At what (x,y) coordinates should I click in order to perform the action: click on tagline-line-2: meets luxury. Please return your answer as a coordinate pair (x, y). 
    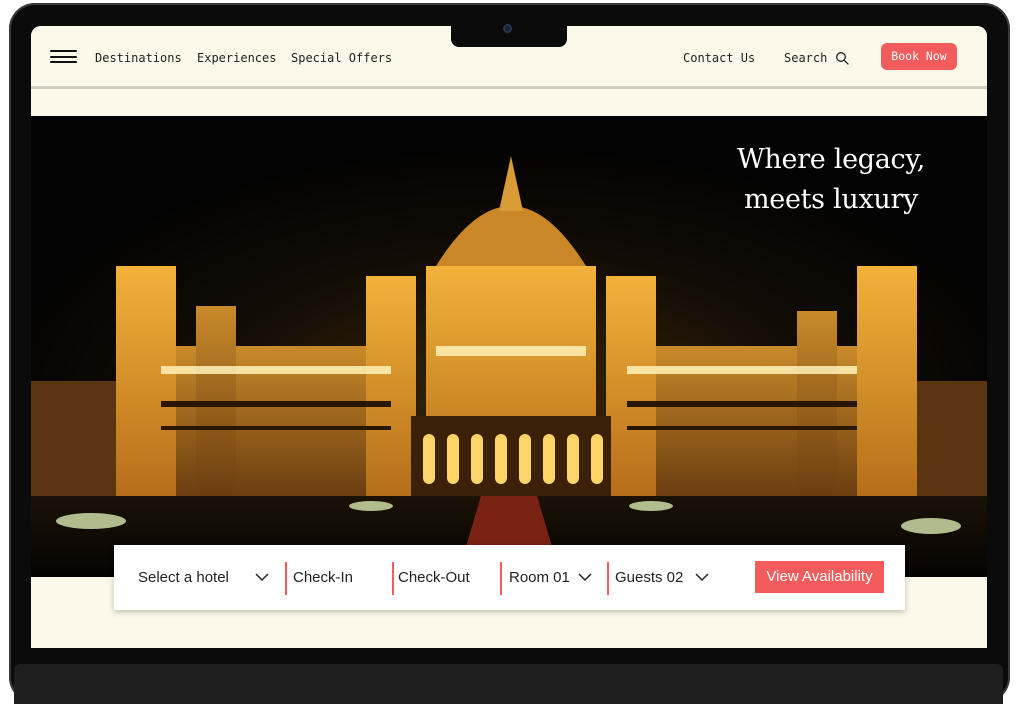
    Looking at the image, I should click on (831, 199).